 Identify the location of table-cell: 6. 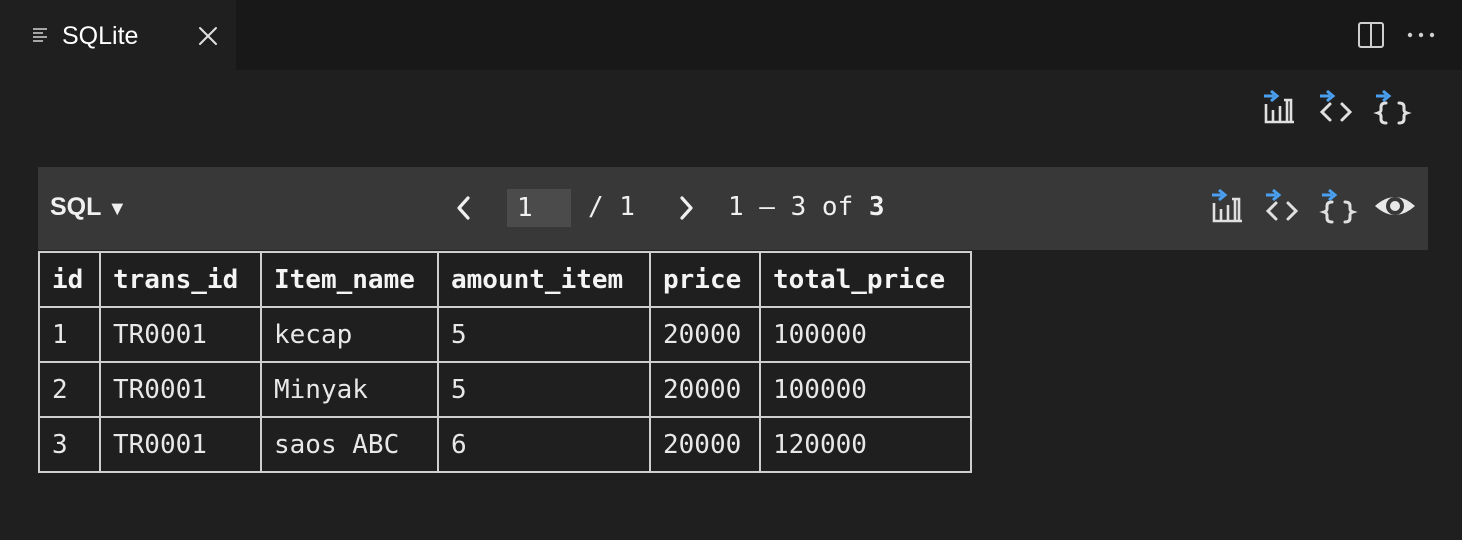
(544, 444).